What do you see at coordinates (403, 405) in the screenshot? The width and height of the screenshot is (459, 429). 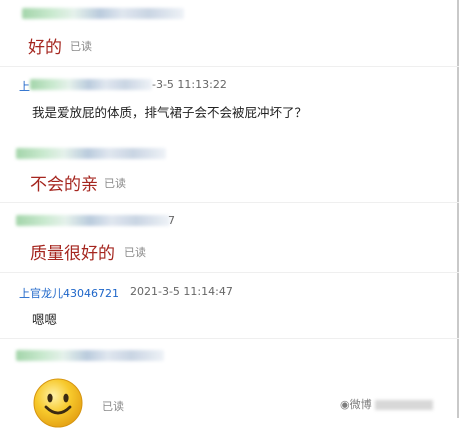 I see `blurred-watermark-account` at bounding box center [403, 405].